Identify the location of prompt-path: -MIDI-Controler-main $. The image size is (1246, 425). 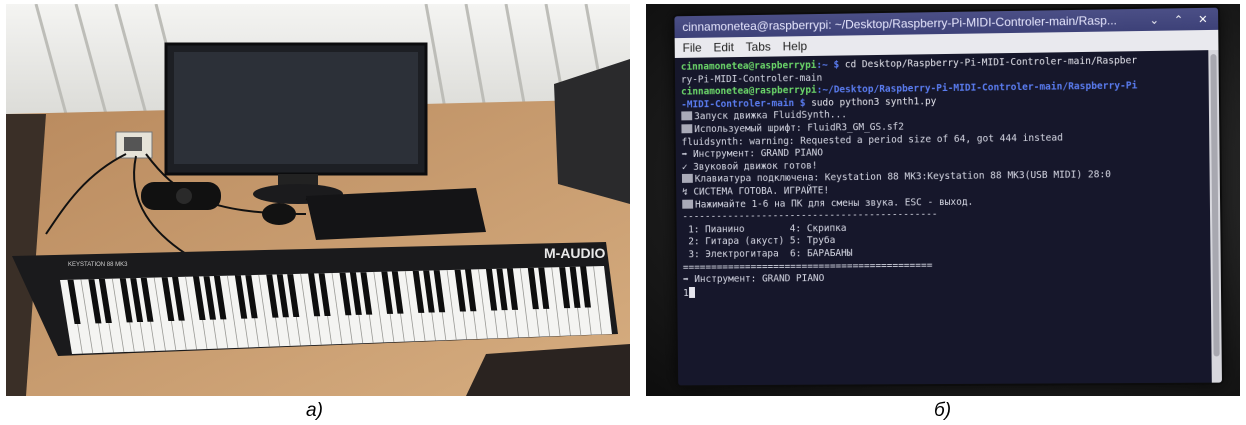
(743, 104).